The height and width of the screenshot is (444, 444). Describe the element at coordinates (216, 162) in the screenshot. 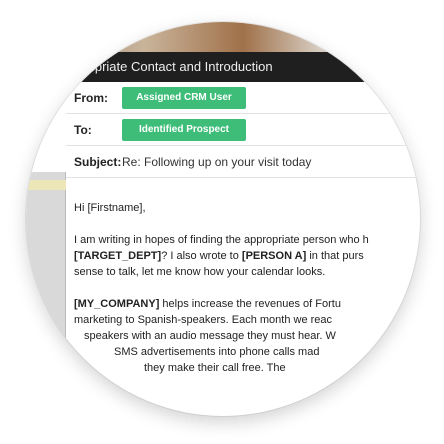

I see `subject-value: Re: Following up on your visit today` at that location.